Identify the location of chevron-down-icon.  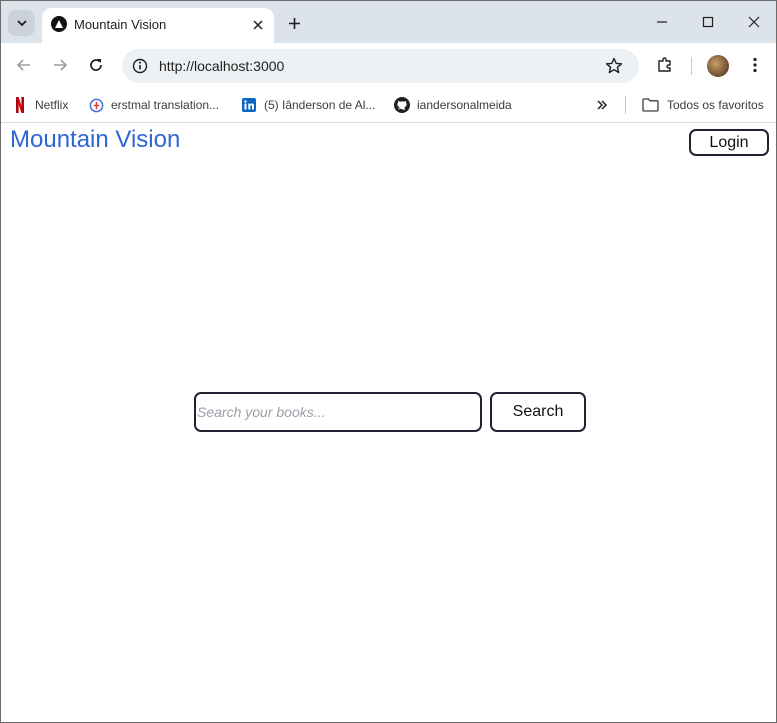
(21, 23).